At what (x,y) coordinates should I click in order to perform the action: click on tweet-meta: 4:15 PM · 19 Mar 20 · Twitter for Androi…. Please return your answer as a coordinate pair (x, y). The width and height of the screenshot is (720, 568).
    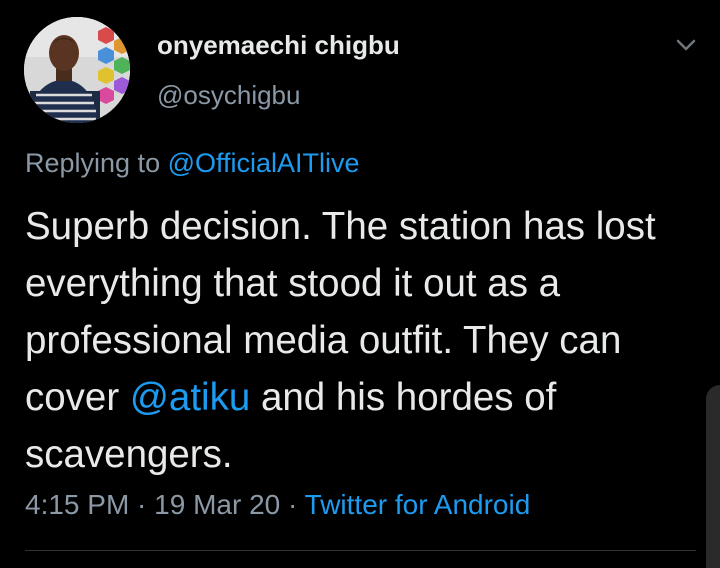
    Looking at the image, I should click on (277, 505).